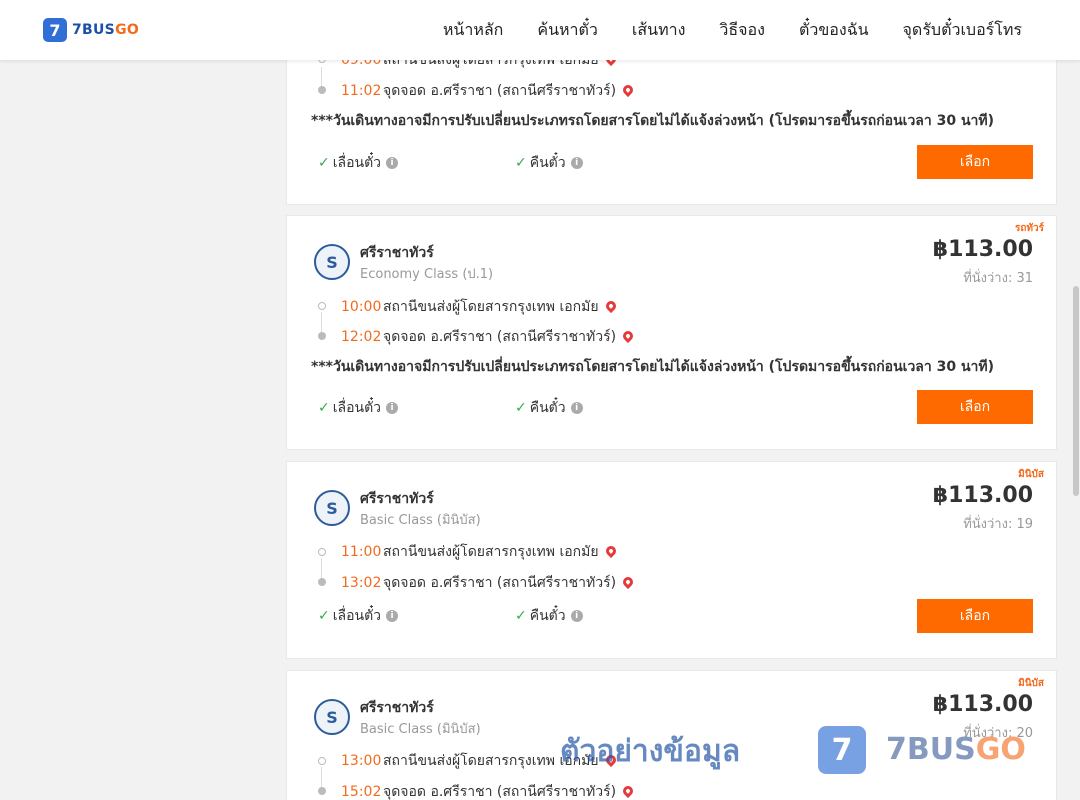  I want to click on departure-time: 10:00, so click(361, 307).